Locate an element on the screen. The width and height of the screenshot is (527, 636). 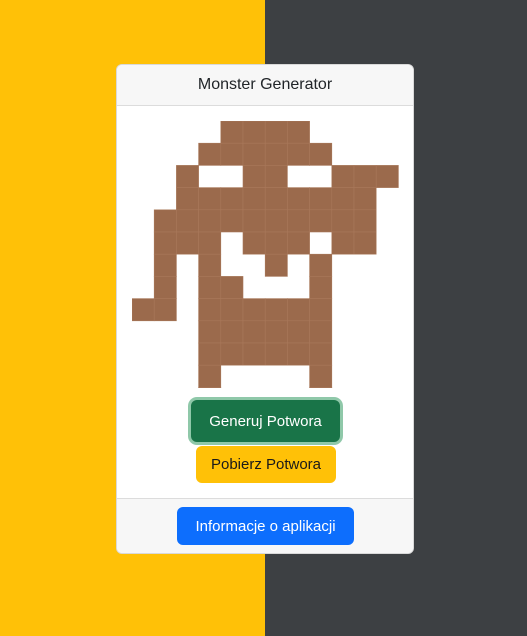
download-monster-button: Pobierz Potwora is located at coordinates (266, 464).